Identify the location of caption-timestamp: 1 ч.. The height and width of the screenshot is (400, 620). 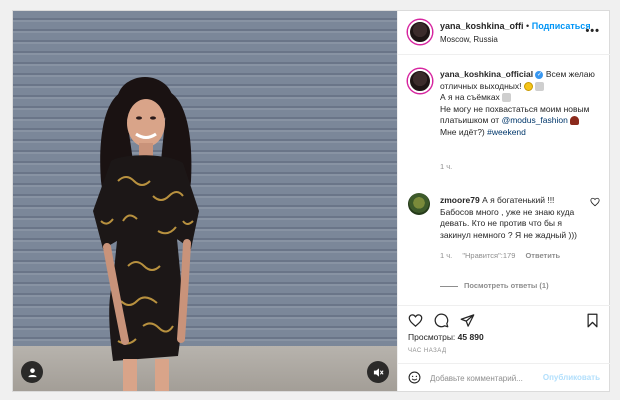
(446, 166).